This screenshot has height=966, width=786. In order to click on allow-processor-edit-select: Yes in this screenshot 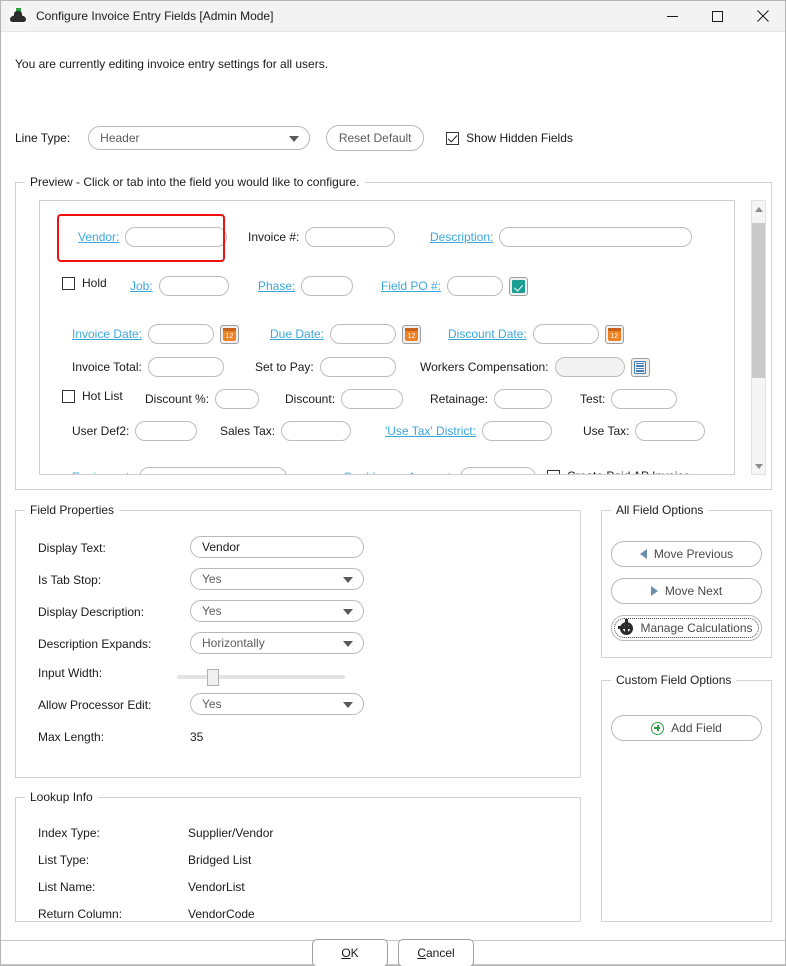, I will do `click(277, 704)`.